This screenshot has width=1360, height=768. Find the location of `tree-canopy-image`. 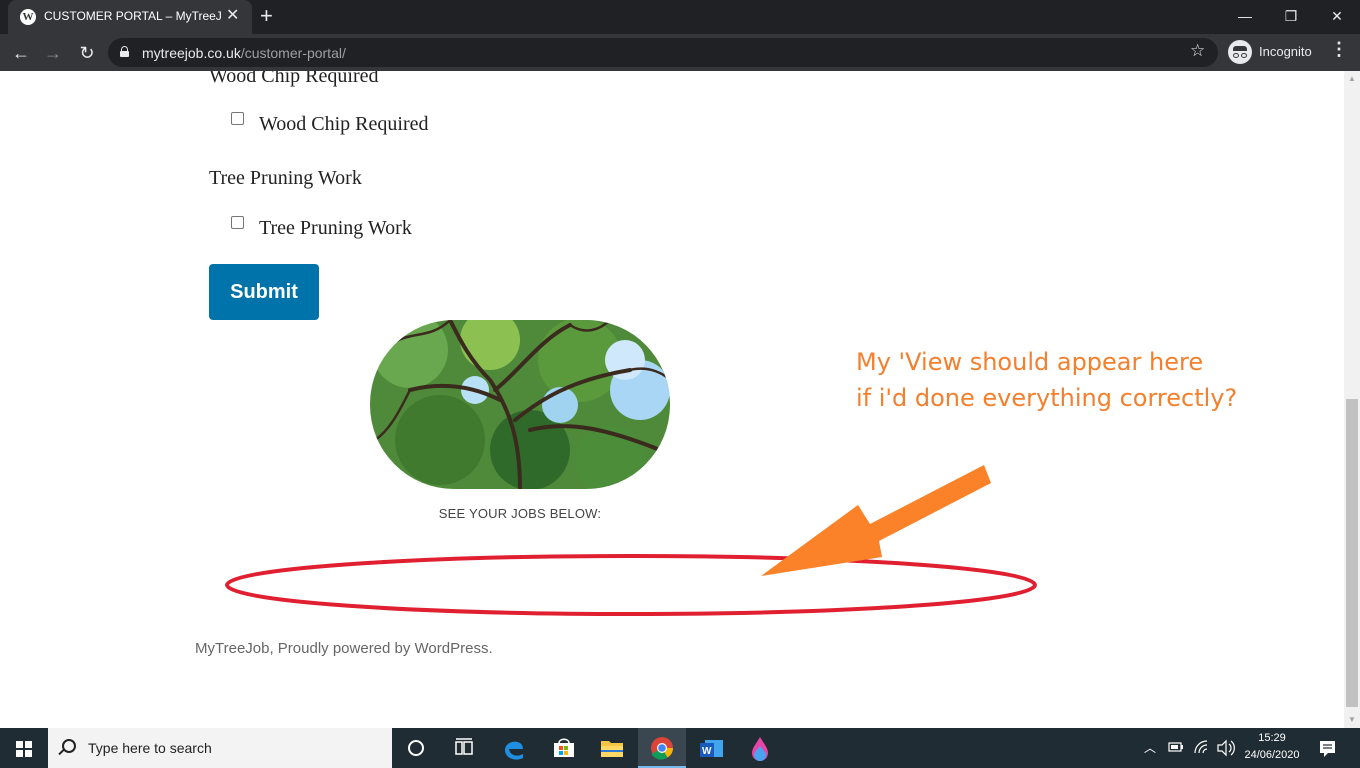

tree-canopy-image is located at coordinates (520, 404).